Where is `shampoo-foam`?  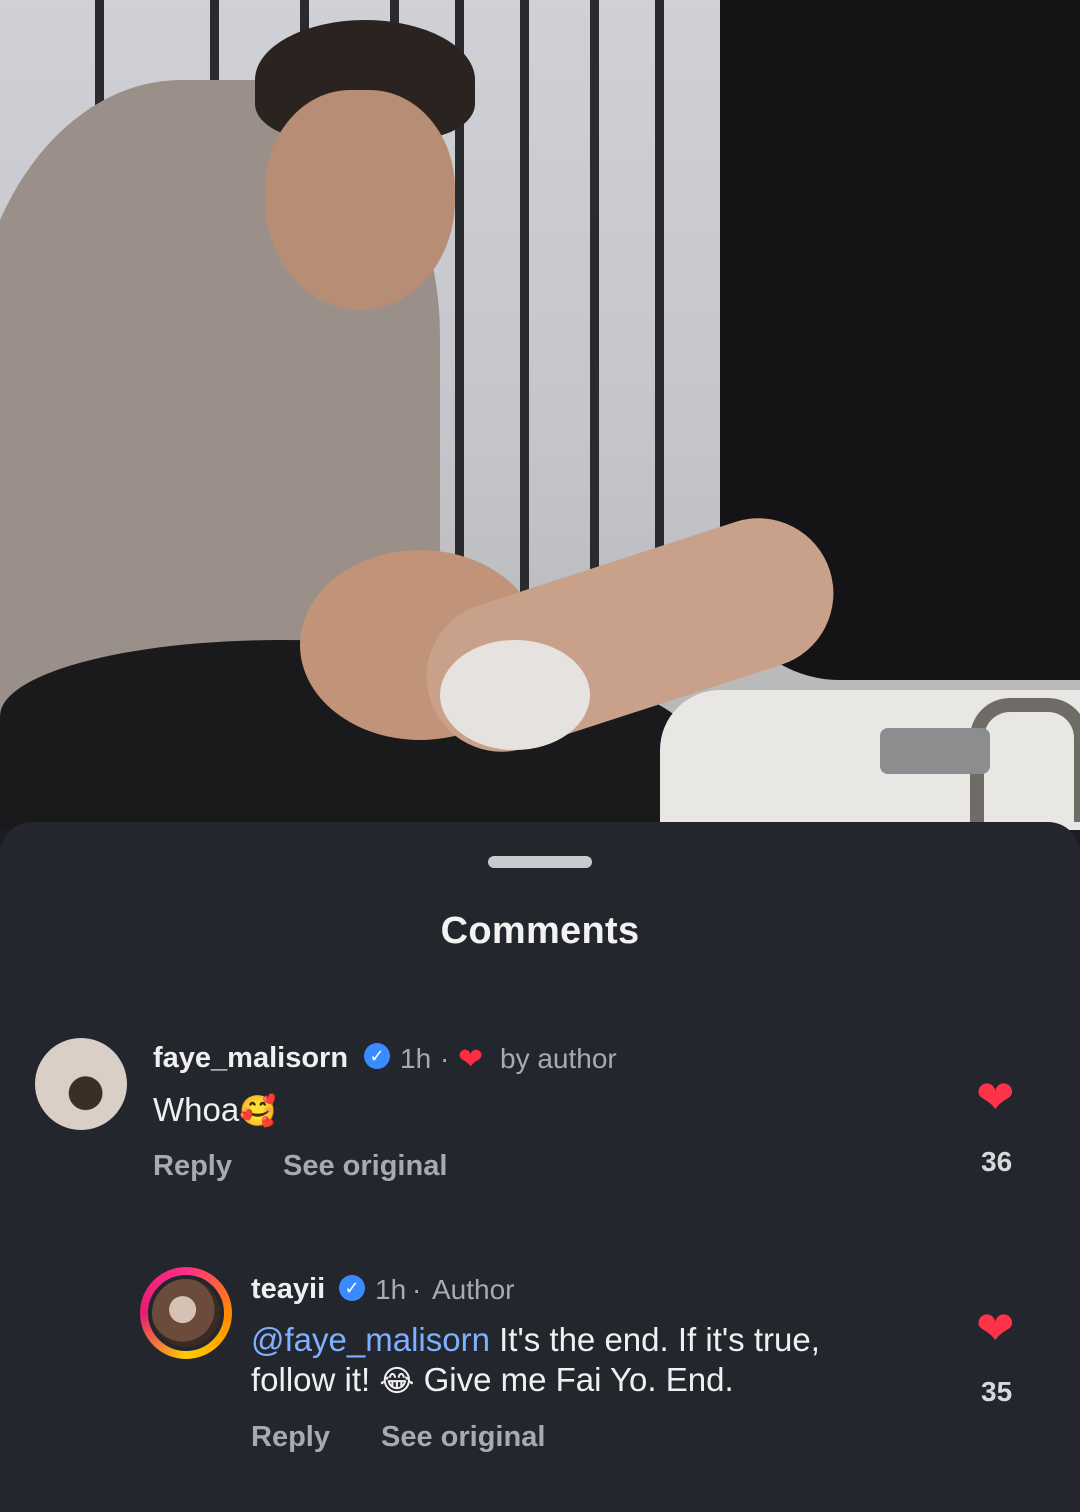 shampoo-foam is located at coordinates (515, 695).